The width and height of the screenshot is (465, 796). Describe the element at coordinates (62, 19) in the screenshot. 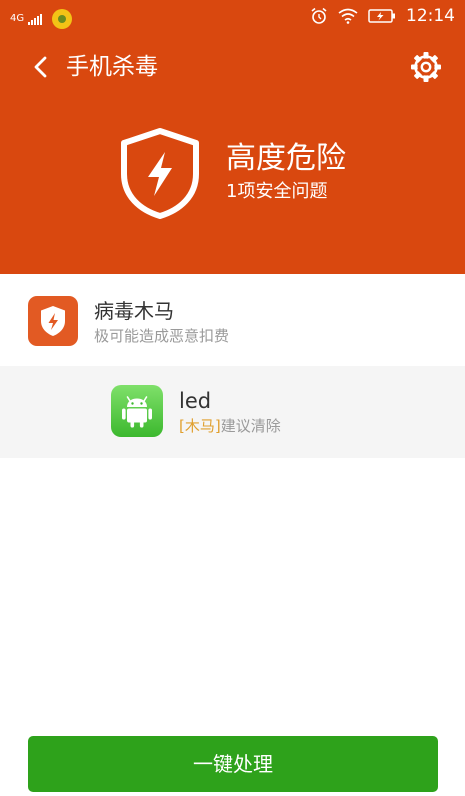

I see `notification-app-icon` at that location.